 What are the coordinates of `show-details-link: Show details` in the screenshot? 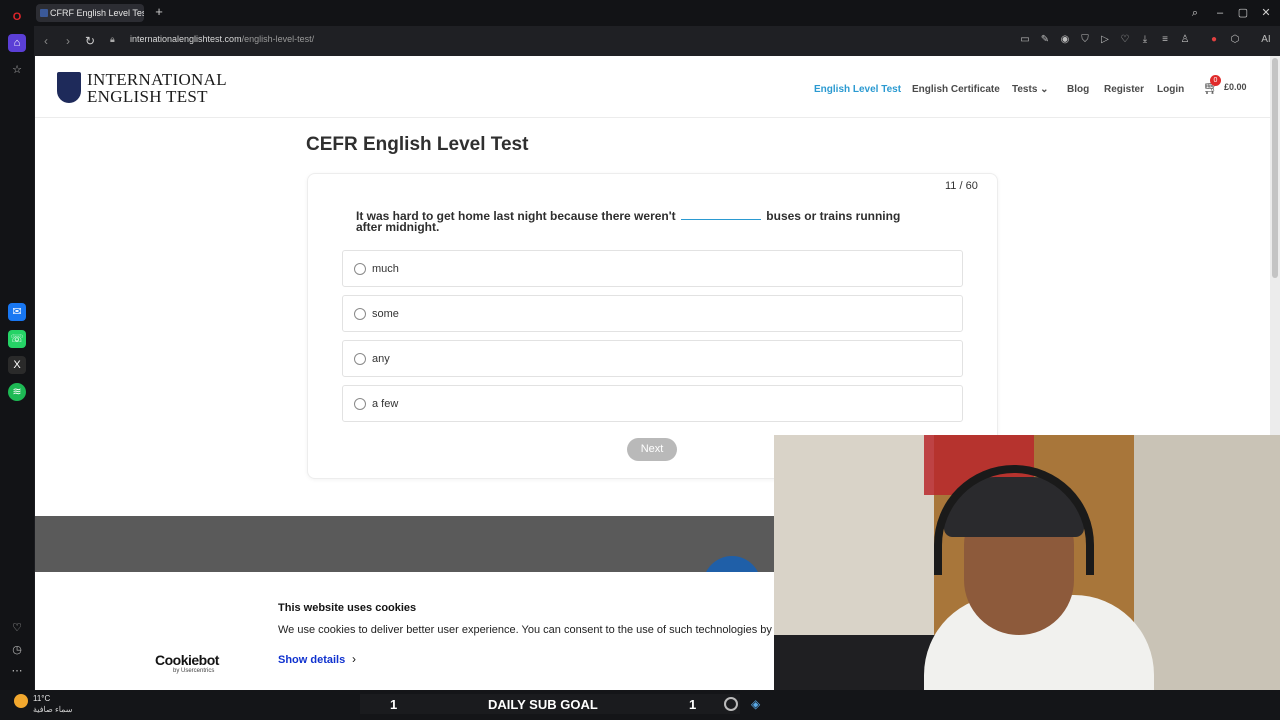 It's located at (311, 660).